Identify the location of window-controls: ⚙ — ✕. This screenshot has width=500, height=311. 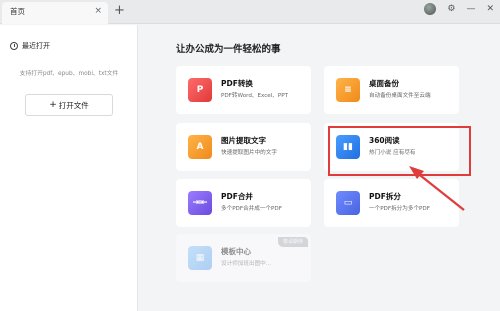
(459, 9).